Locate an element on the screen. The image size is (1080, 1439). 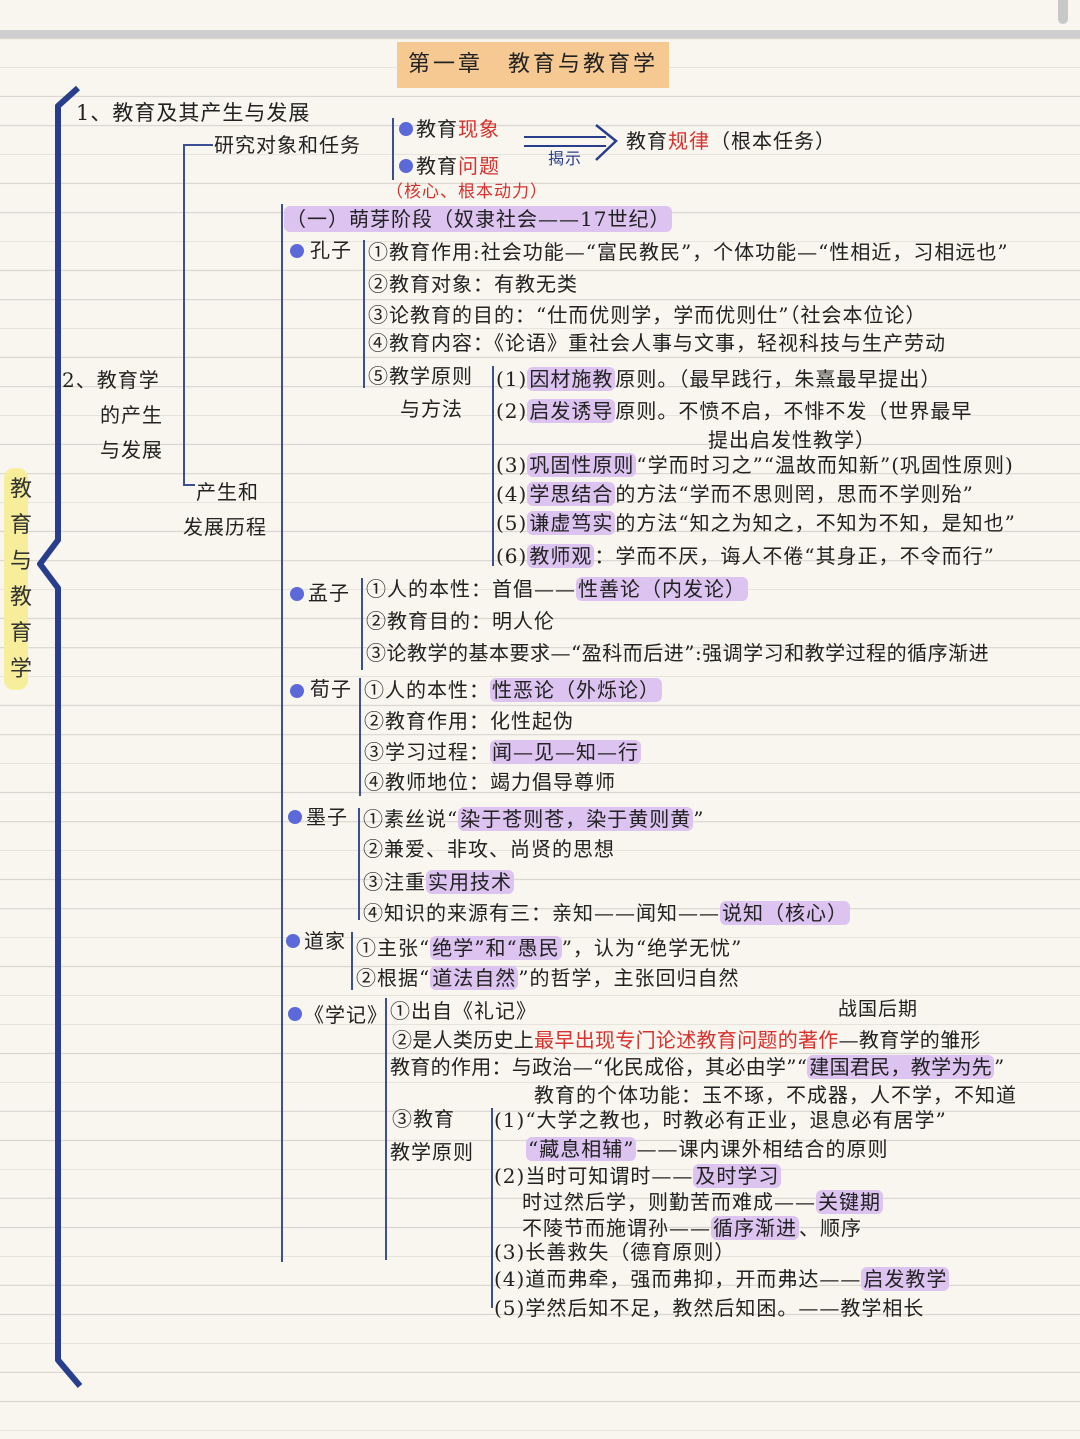
kongzi-principle: (6) 教师观 ：学而不厌，诲人不倦“其身正，不令而行” is located at coordinates (745, 556).